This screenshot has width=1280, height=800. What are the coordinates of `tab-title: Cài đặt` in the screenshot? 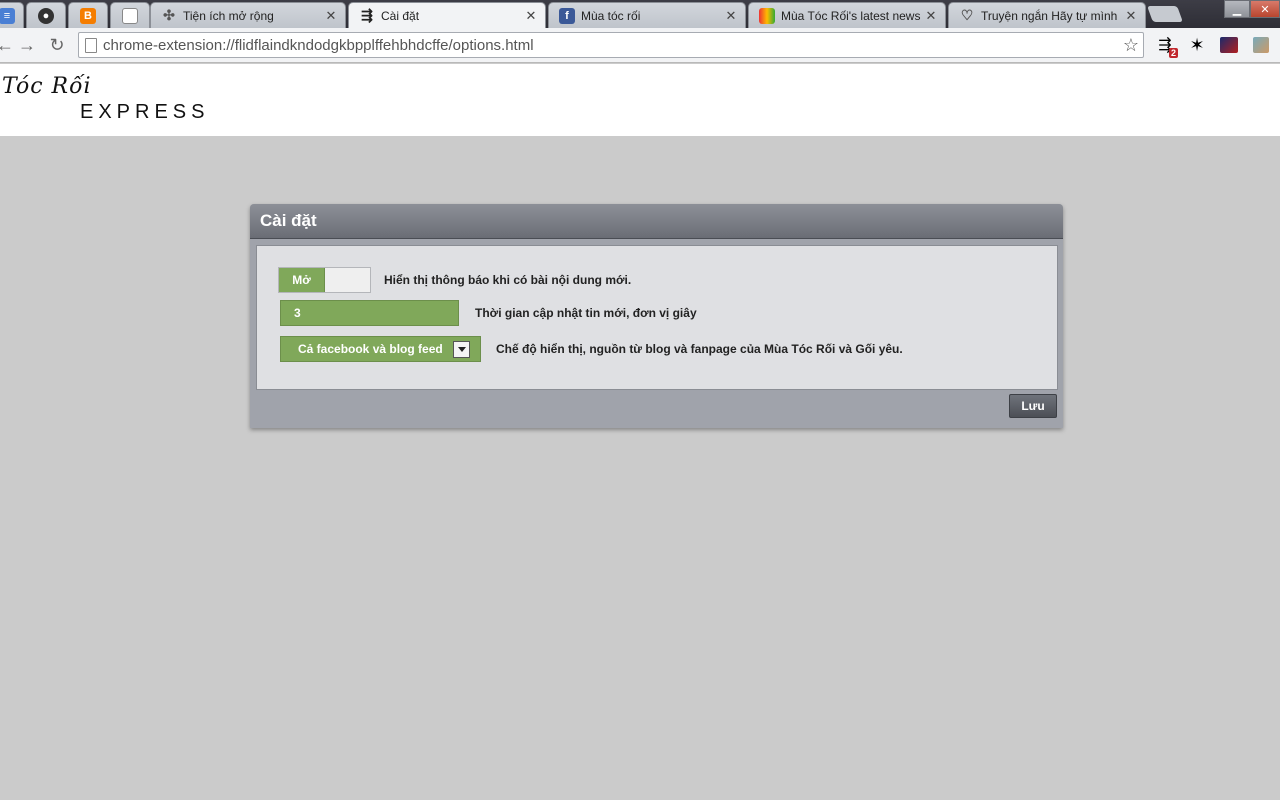 It's located at (400, 15).